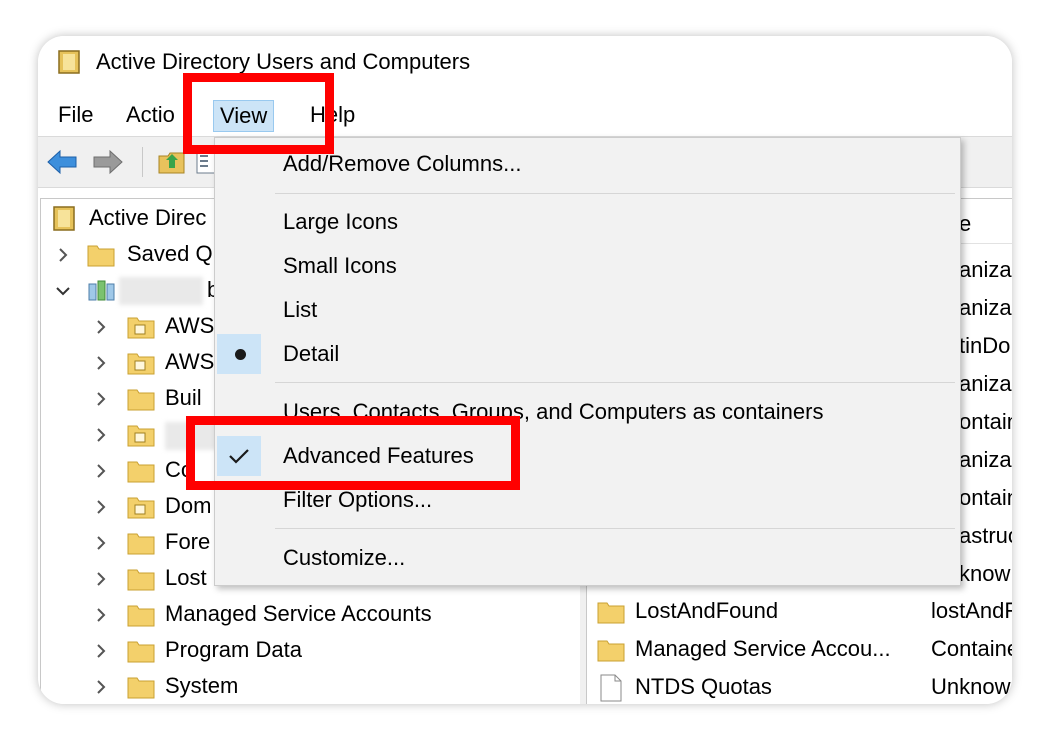 The height and width of the screenshot is (740, 1048). What do you see at coordinates (75, 115) in the screenshot?
I see `menu-file: File` at bounding box center [75, 115].